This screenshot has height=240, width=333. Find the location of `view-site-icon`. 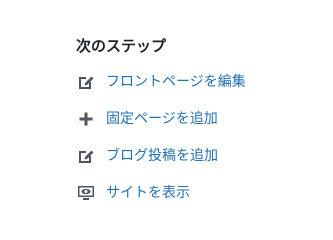

view-site-icon is located at coordinates (86, 193).